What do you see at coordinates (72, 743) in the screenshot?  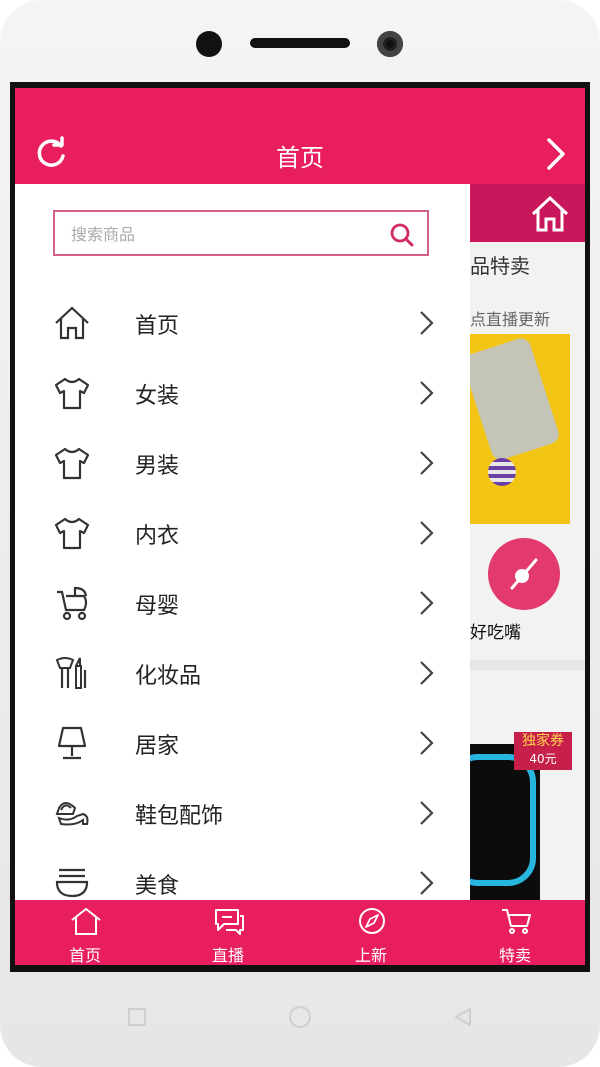 I see `lamp-icon` at bounding box center [72, 743].